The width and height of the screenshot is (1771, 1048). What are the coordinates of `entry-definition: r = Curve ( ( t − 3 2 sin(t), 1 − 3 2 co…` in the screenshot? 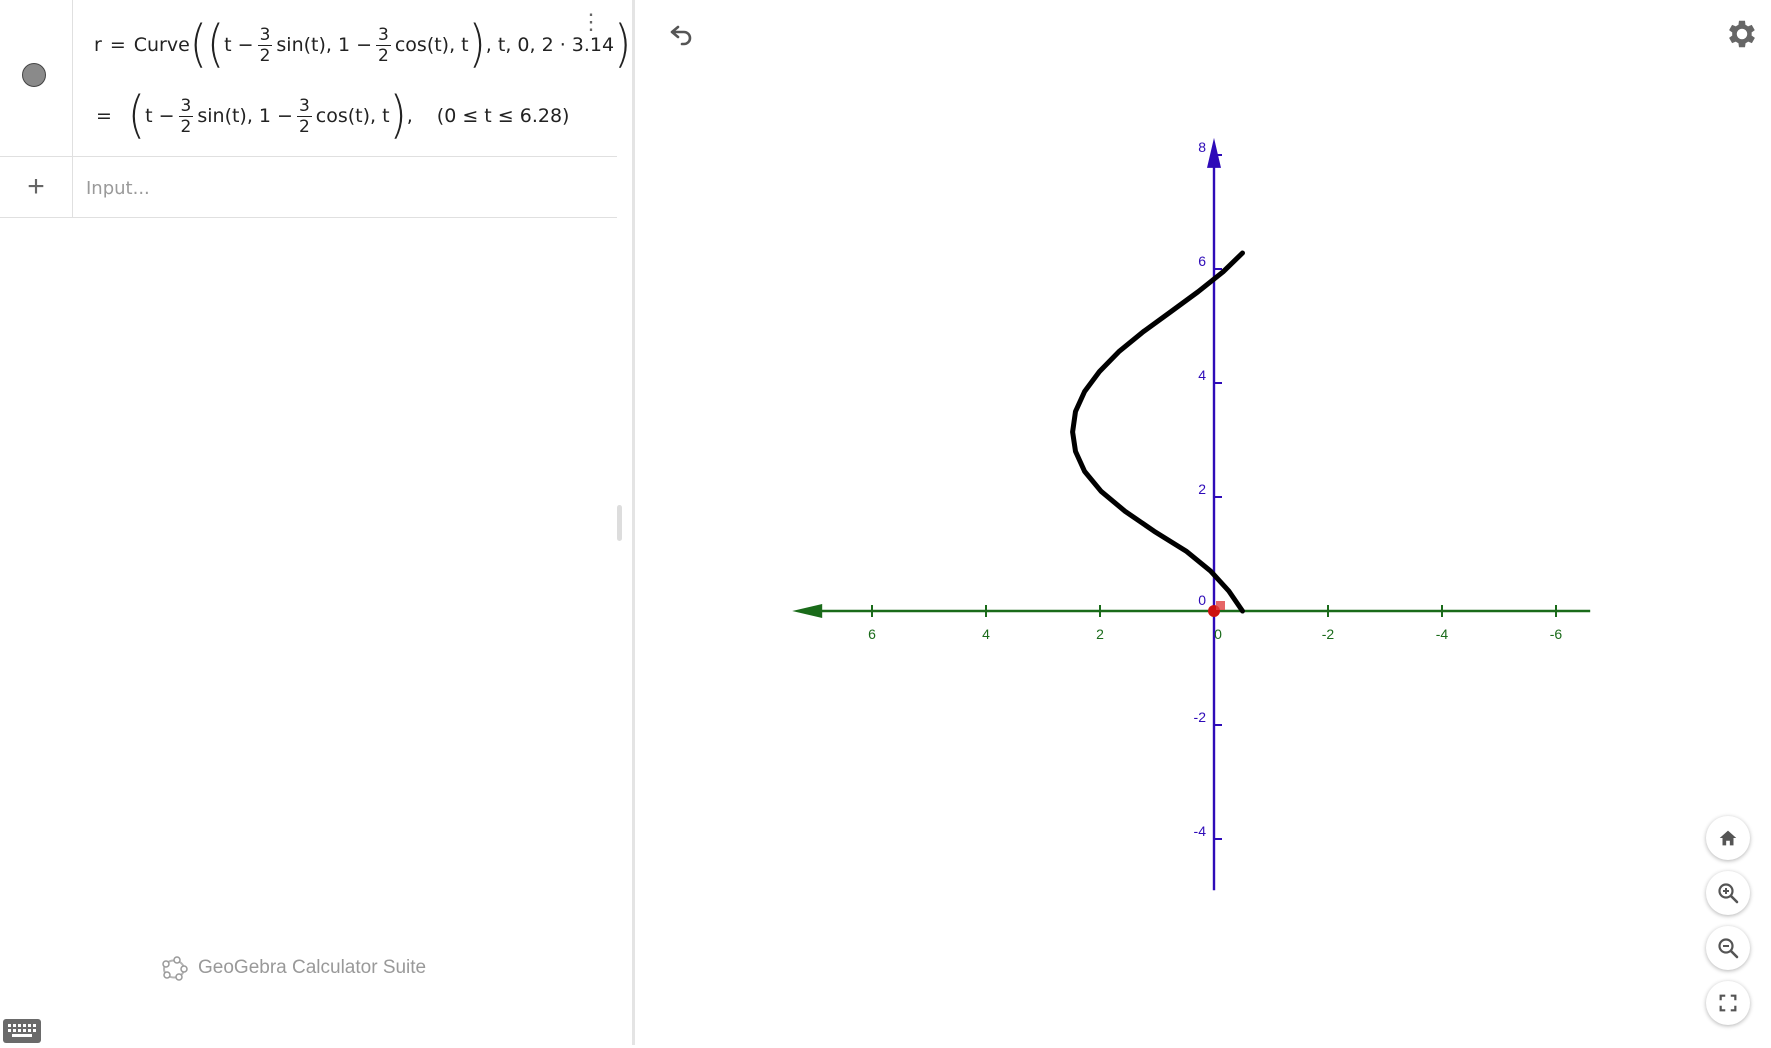 It's located at (363, 44).